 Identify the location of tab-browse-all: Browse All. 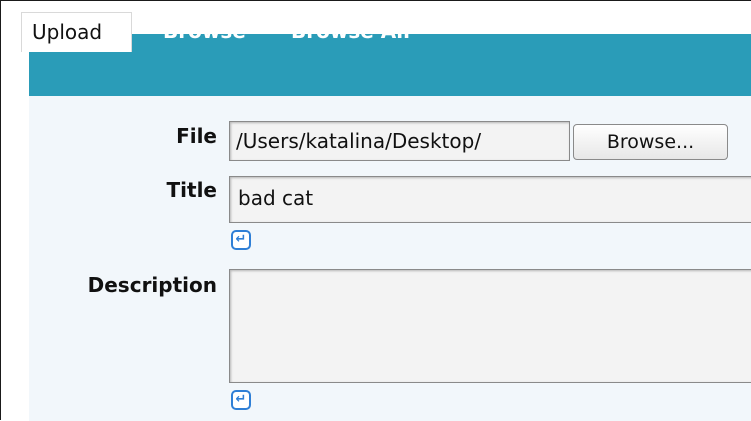
(350, 32).